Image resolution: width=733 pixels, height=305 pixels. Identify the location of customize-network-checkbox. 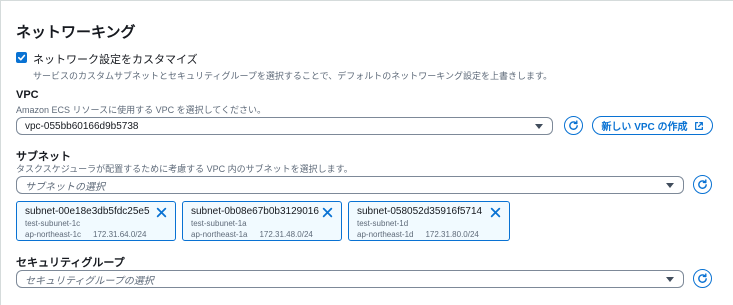
(21, 57).